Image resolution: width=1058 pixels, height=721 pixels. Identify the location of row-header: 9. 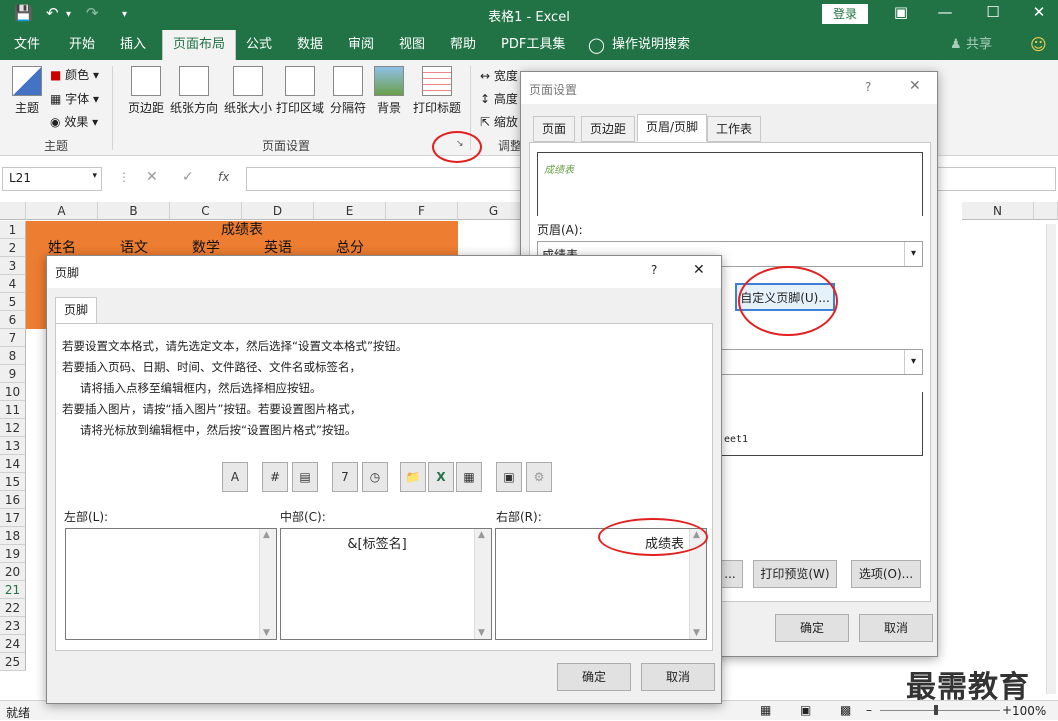
(13, 374).